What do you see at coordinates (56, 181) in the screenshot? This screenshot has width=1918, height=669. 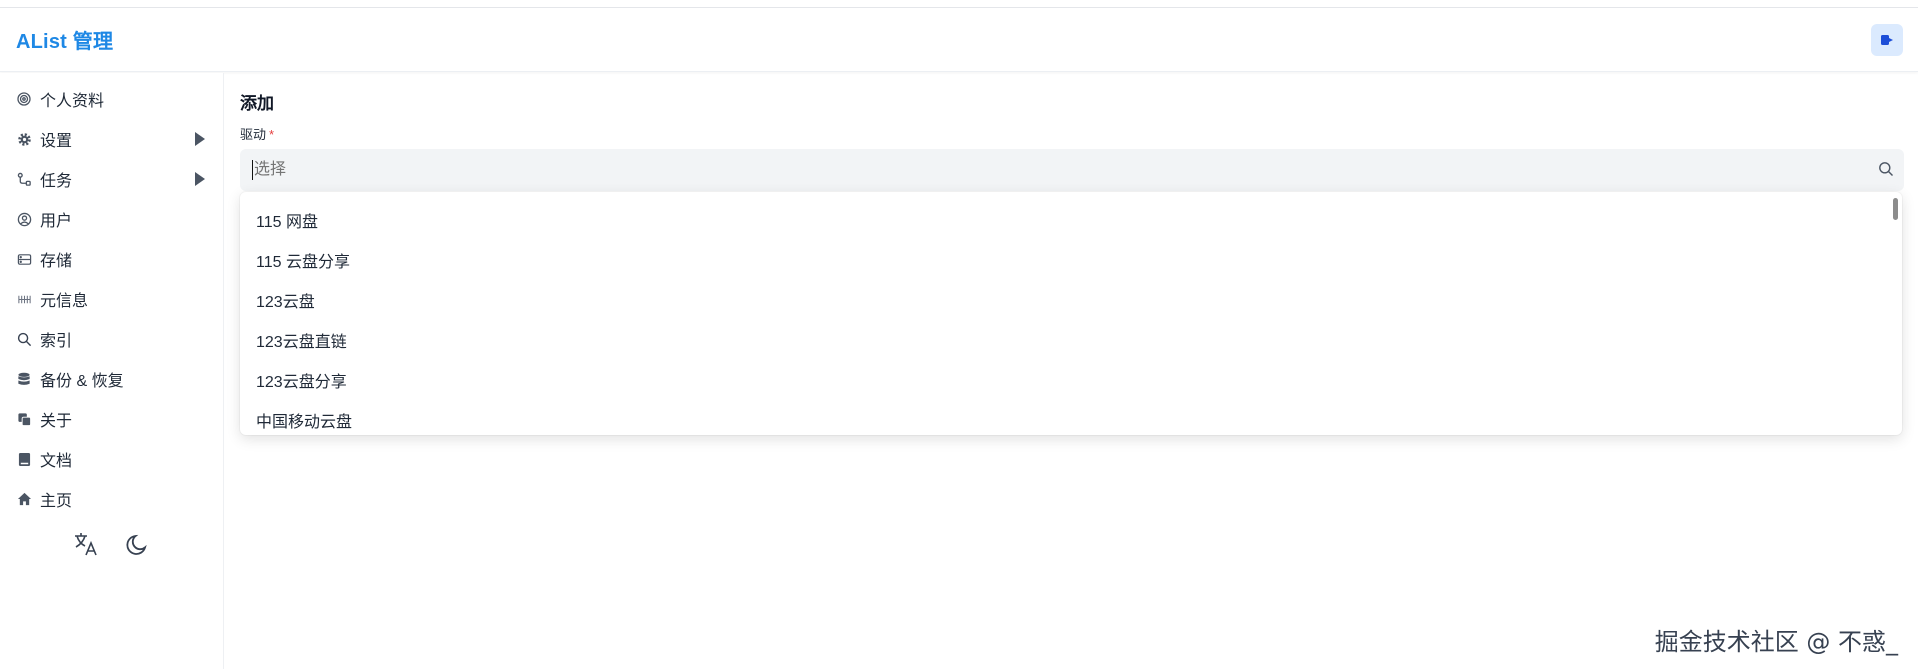 I see `sidebar-item-label: 任务` at bounding box center [56, 181].